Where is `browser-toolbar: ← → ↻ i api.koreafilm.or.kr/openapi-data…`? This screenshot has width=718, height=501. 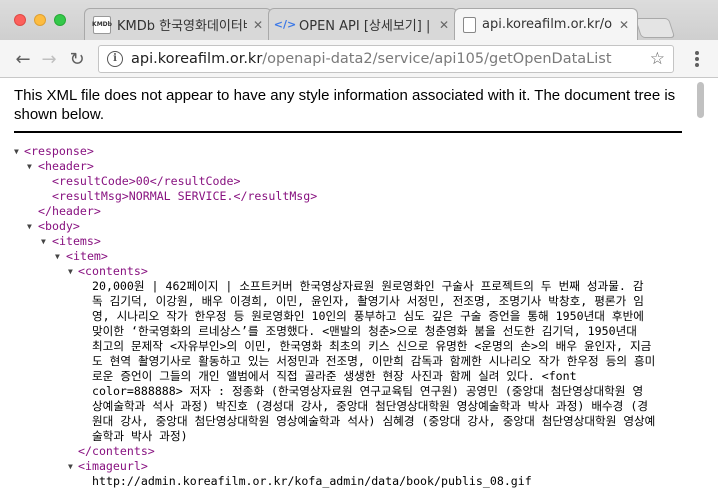 browser-toolbar: ← → ↻ i api.koreafilm.or.kr/openapi-data… is located at coordinates (359, 59).